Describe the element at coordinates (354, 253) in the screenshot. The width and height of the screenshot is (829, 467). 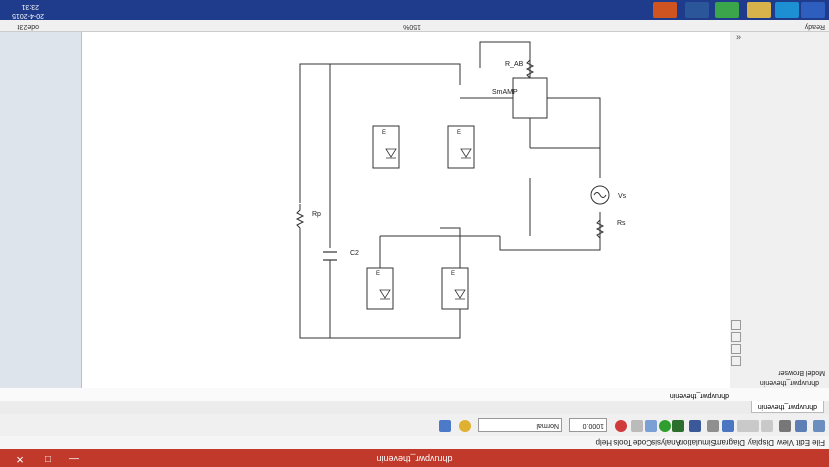
I see `cap-label: C2` at that location.